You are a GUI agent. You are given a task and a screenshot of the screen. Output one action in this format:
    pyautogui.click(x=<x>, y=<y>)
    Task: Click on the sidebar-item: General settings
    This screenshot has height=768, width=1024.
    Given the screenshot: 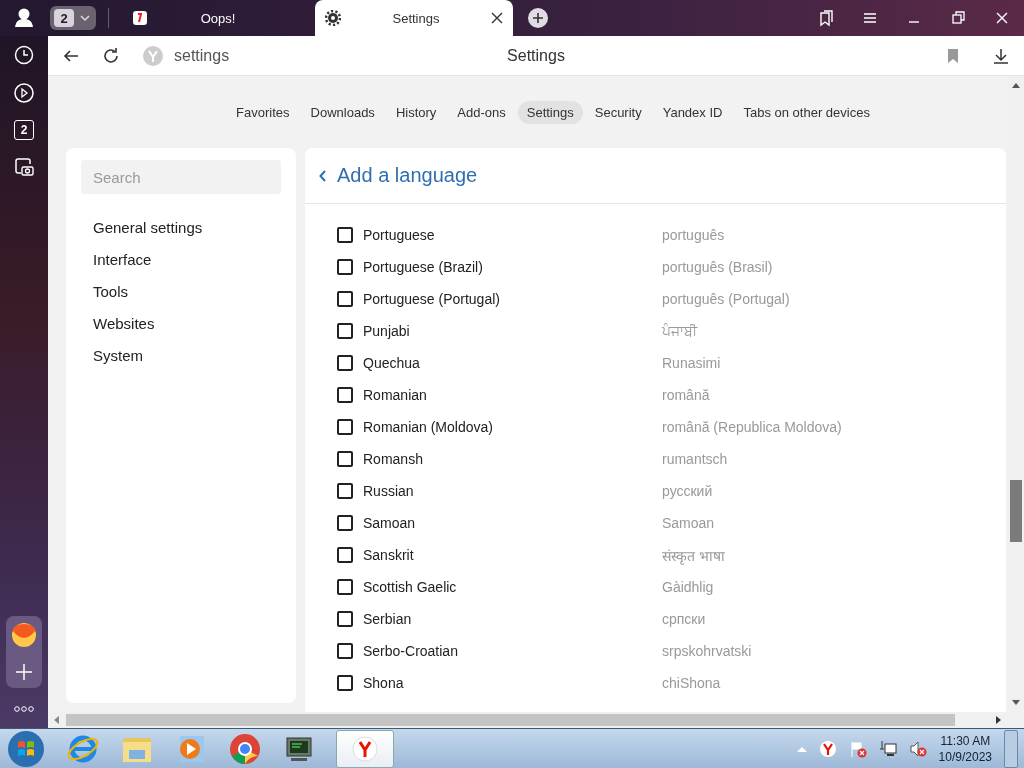 What is the action you would take?
    pyautogui.click(x=181, y=228)
    